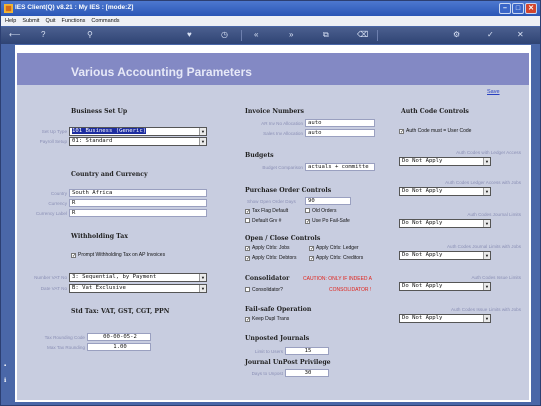 The width and height of the screenshot is (541, 406). What do you see at coordinates (326, 35) in the screenshot?
I see `copy-icon: ⧉` at bounding box center [326, 35].